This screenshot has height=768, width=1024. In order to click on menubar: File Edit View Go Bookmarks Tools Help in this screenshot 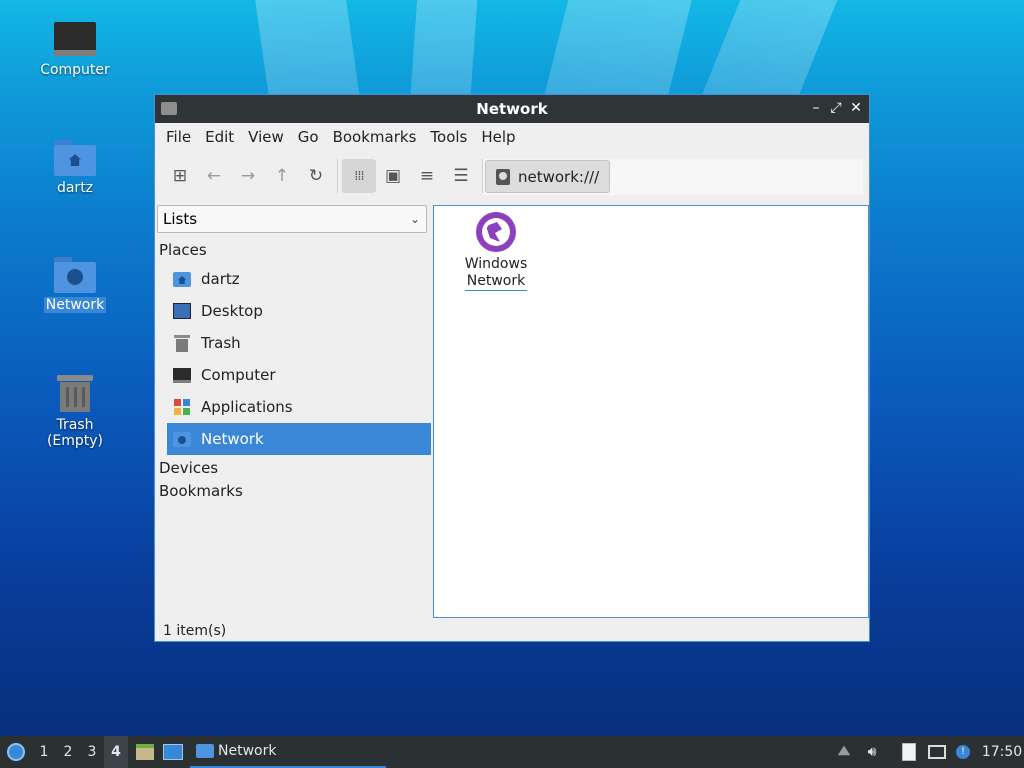, I will do `click(512, 137)`.